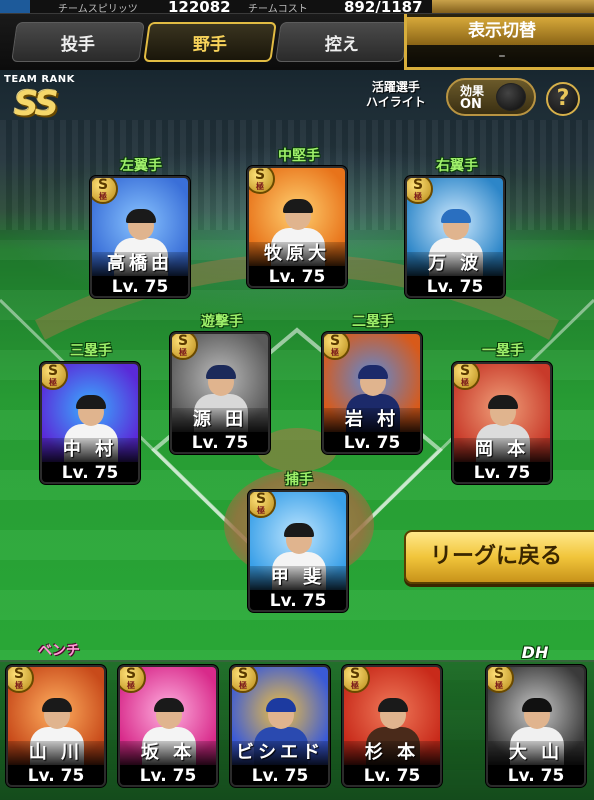 This screenshot has width=594, height=800. What do you see at coordinates (455, 264) in the screenshot?
I see `player-name: 万 波` at bounding box center [455, 264].